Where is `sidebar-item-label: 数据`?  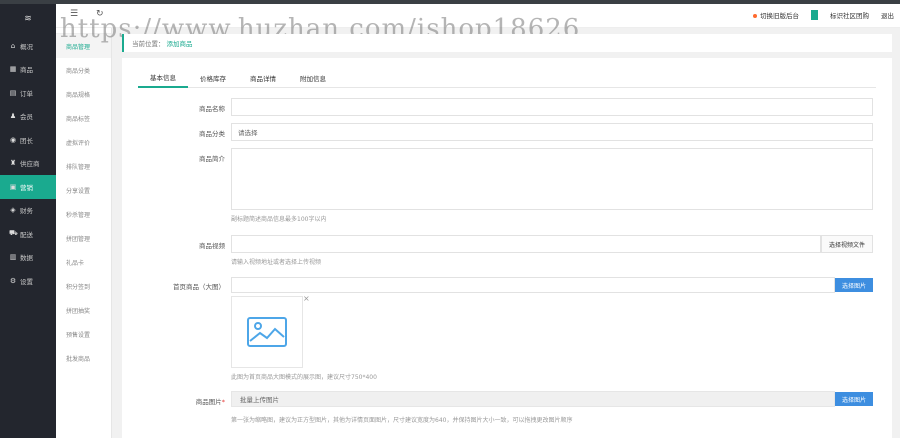
sidebar-item-label: 数据 is located at coordinates (26, 258).